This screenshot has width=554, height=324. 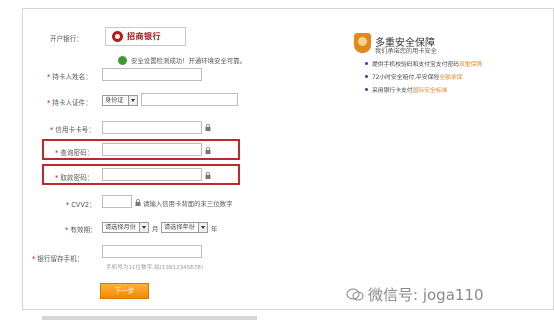 I want to click on watermark-text: 微信号: joga110, so click(x=426, y=295).